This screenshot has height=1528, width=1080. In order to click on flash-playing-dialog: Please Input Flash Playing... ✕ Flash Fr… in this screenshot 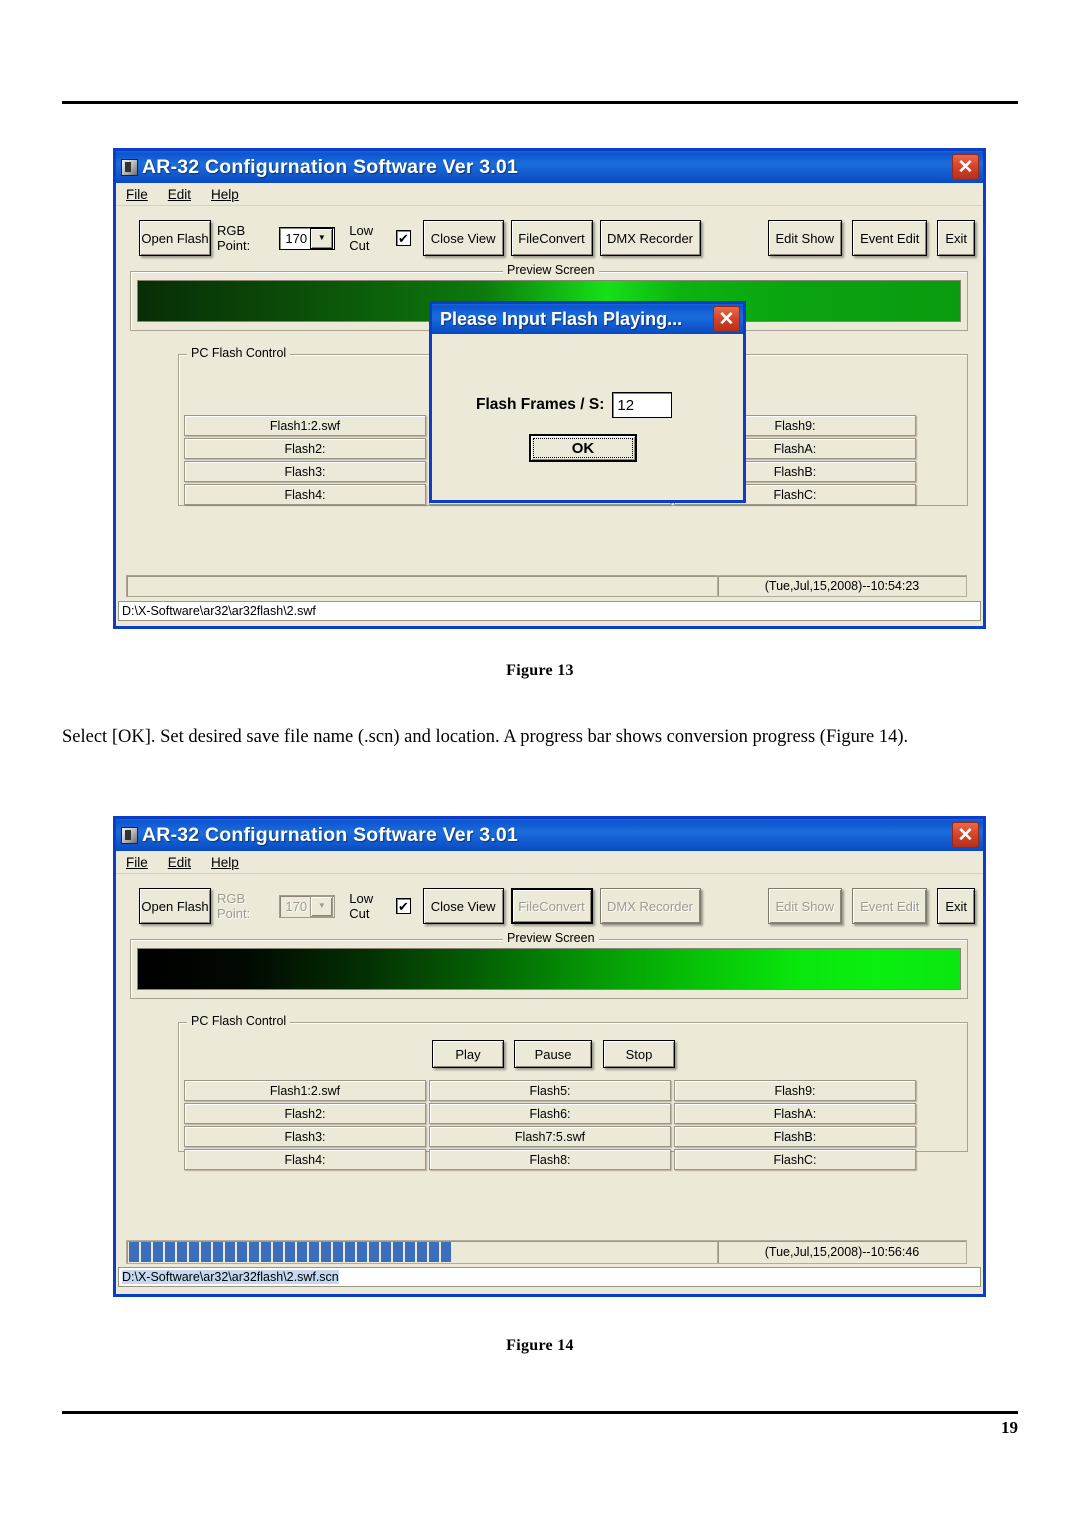, I will do `click(587, 402)`.